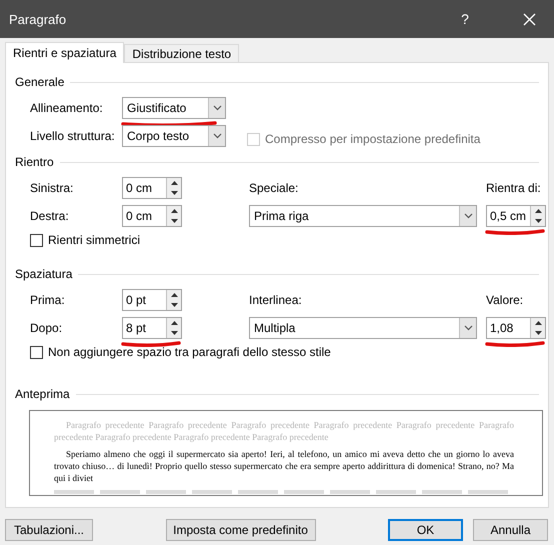 The image size is (554, 545). What do you see at coordinates (39, 82) in the screenshot?
I see `section-heading: Generale` at bounding box center [39, 82].